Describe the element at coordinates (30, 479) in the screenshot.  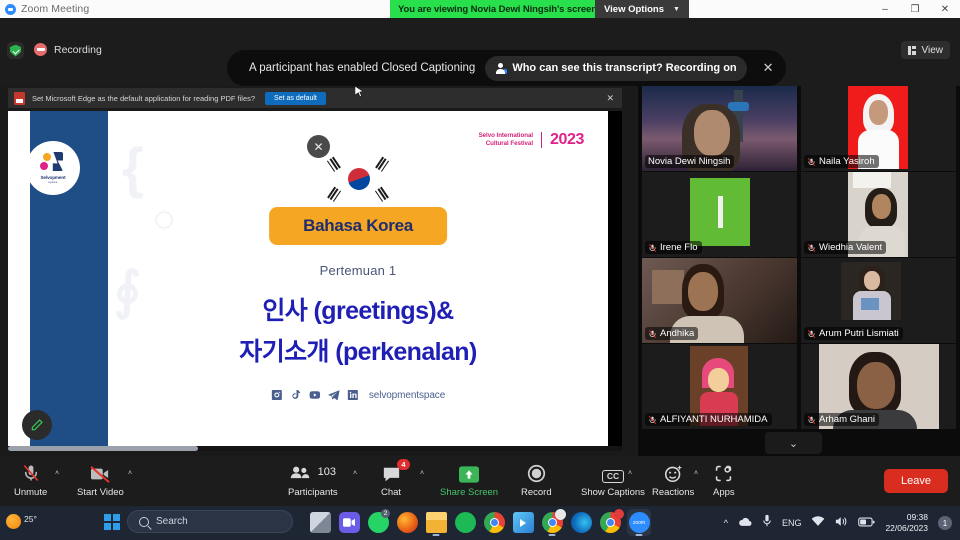
I see `unmute-button: Unmute` at that location.